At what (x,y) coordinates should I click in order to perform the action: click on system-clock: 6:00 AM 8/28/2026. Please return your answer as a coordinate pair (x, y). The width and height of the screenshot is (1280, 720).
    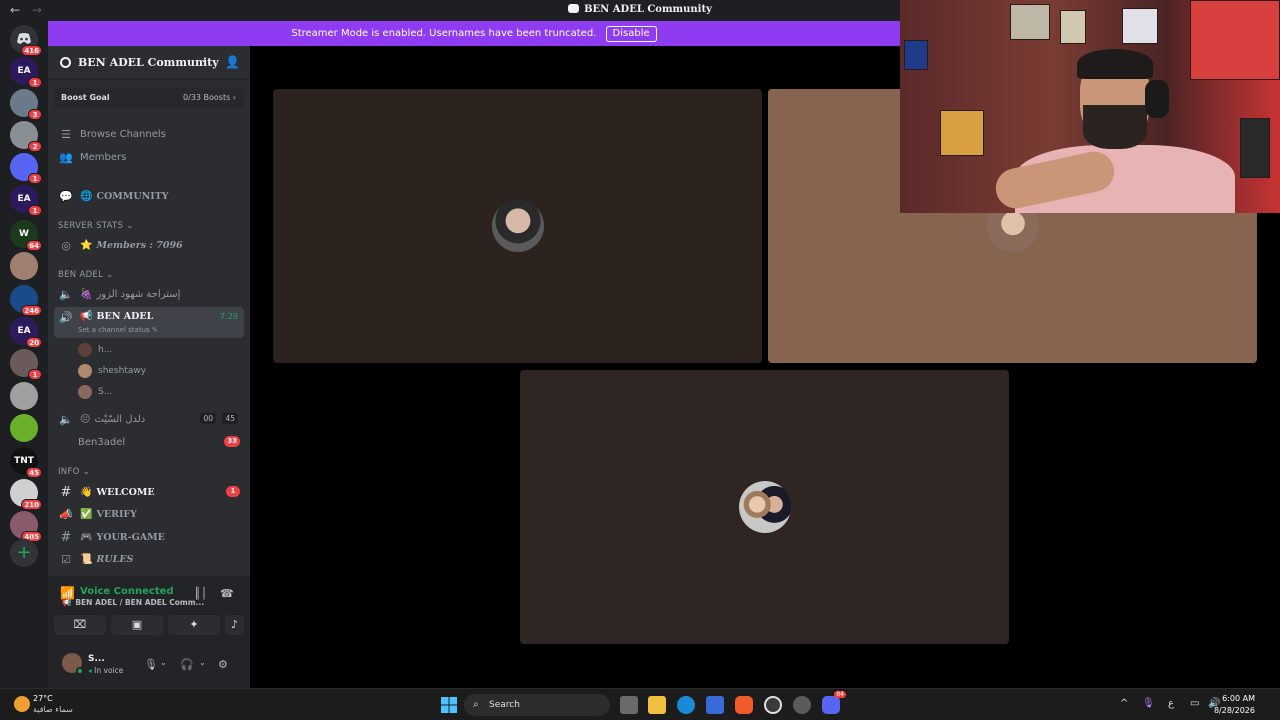
    Looking at the image, I should click on (1234, 705).